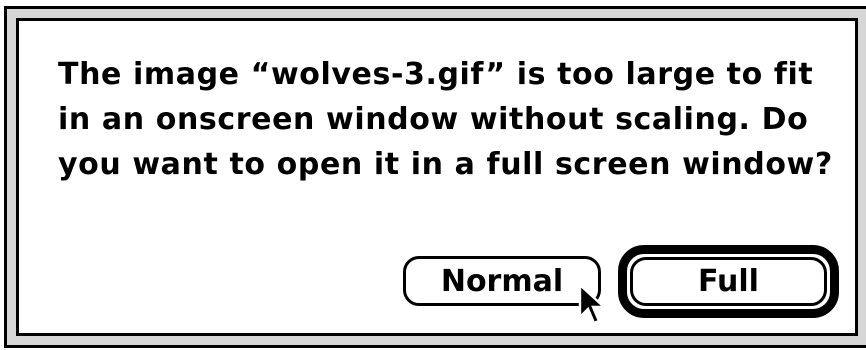 This screenshot has height=350, width=866. Describe the element at coordinates (728, 281) in the screenshot. I see `full-button: Full` at that location.